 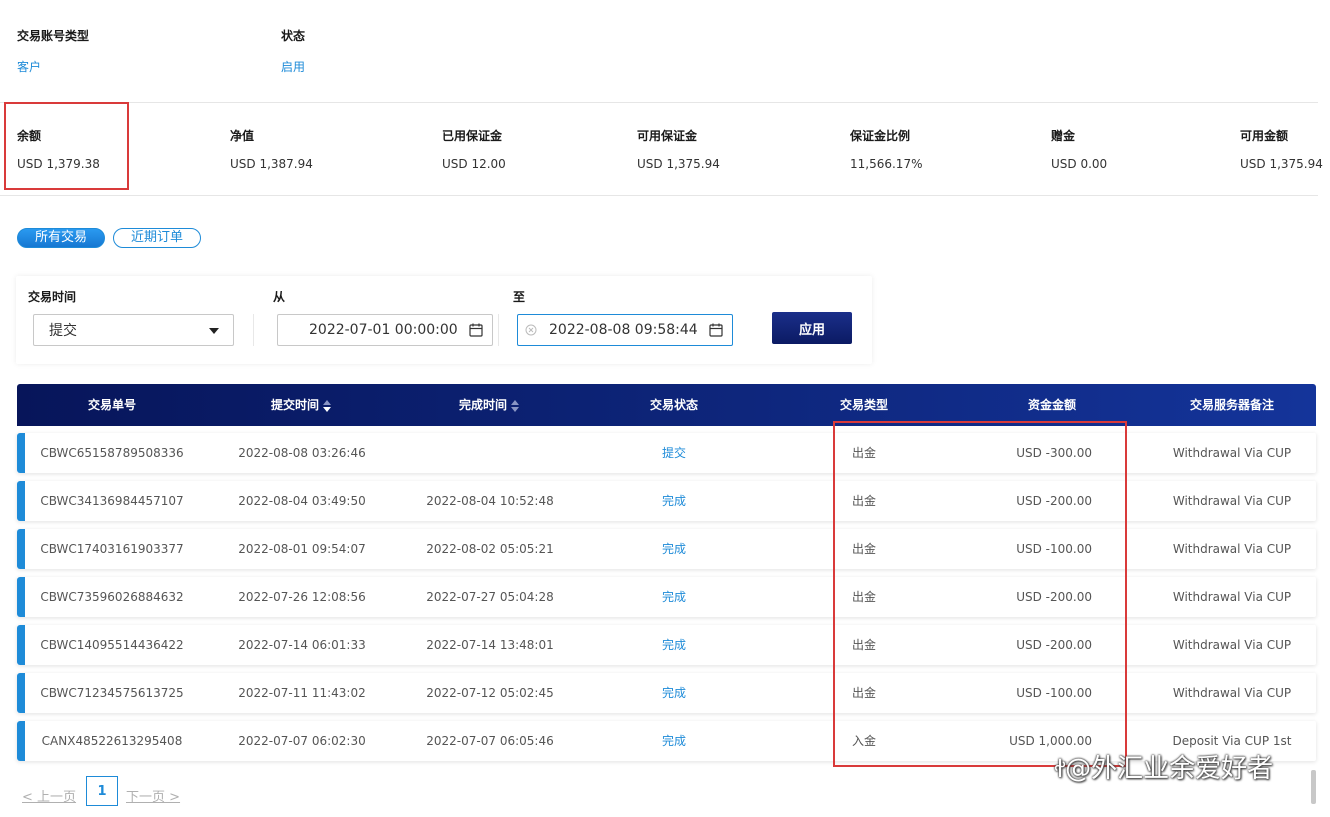 I want to click on watermark-label: @外汇业余爱好者, so click(x=1169, y=769).